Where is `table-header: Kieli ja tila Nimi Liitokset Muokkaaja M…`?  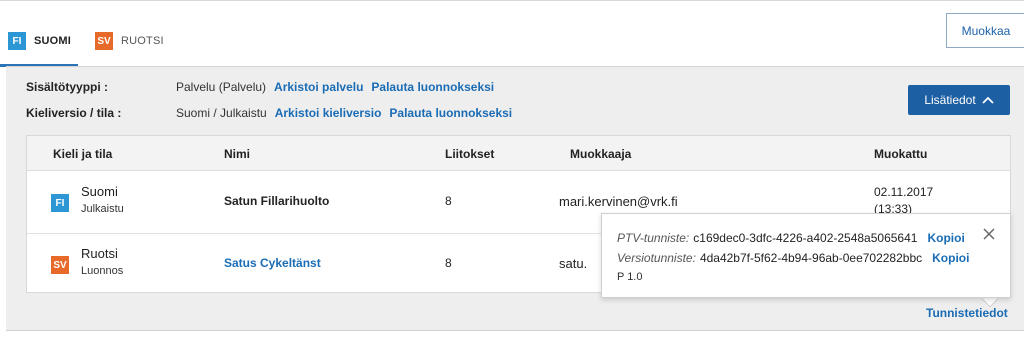
table-header: Kieli ja tila Nimi Liitokset Muokkaaja M… is located at coordinates (518, 153).